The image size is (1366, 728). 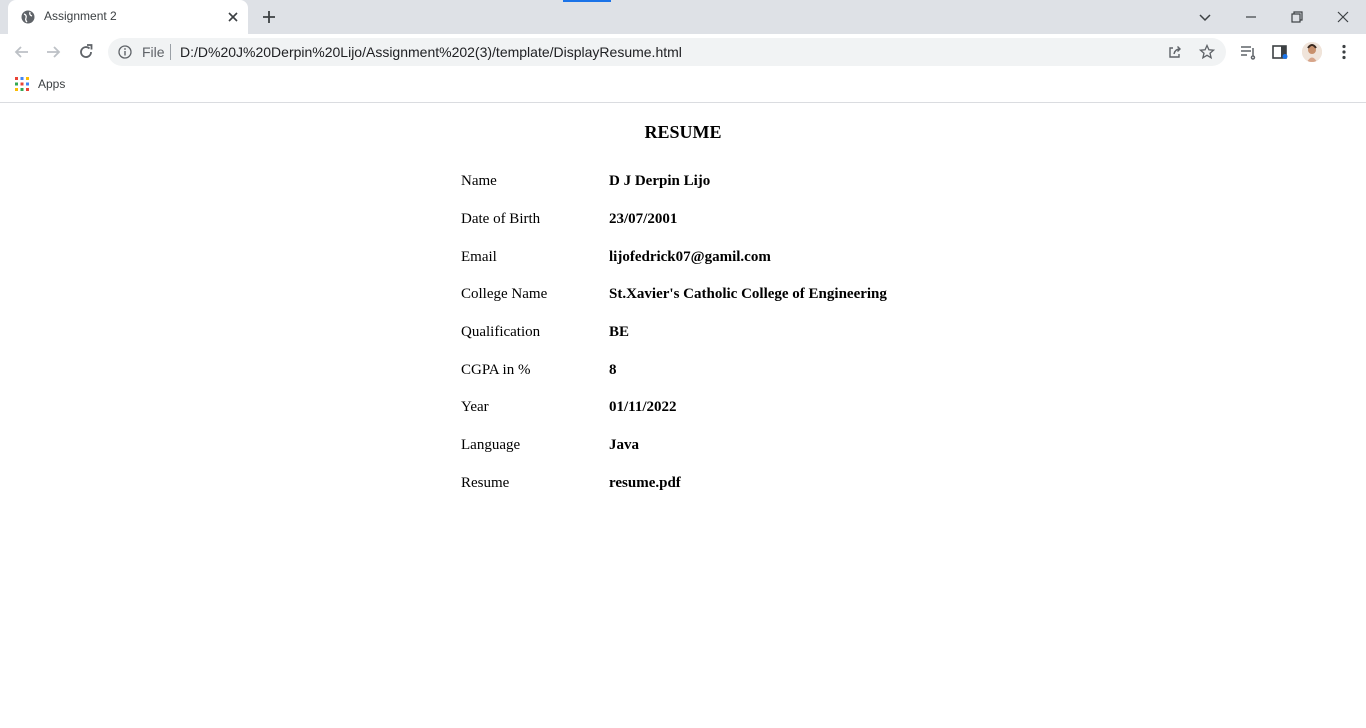 I want to click on table-row: Qualification BE, so click(x=674, y=333).